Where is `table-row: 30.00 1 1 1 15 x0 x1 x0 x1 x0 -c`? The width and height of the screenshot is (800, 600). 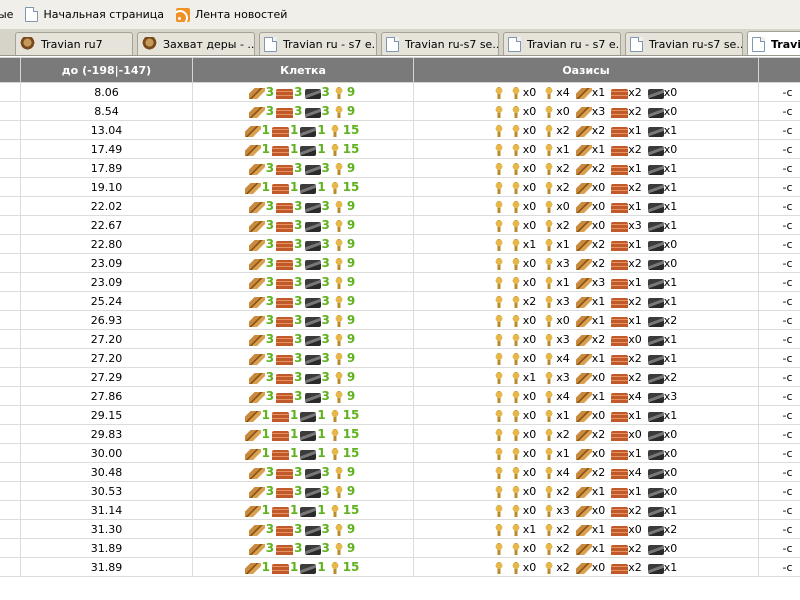 table-row: 30.00 1 1 1 15 x0 x1 x0 x1 x0 -c is located at coordinates (400, 453).